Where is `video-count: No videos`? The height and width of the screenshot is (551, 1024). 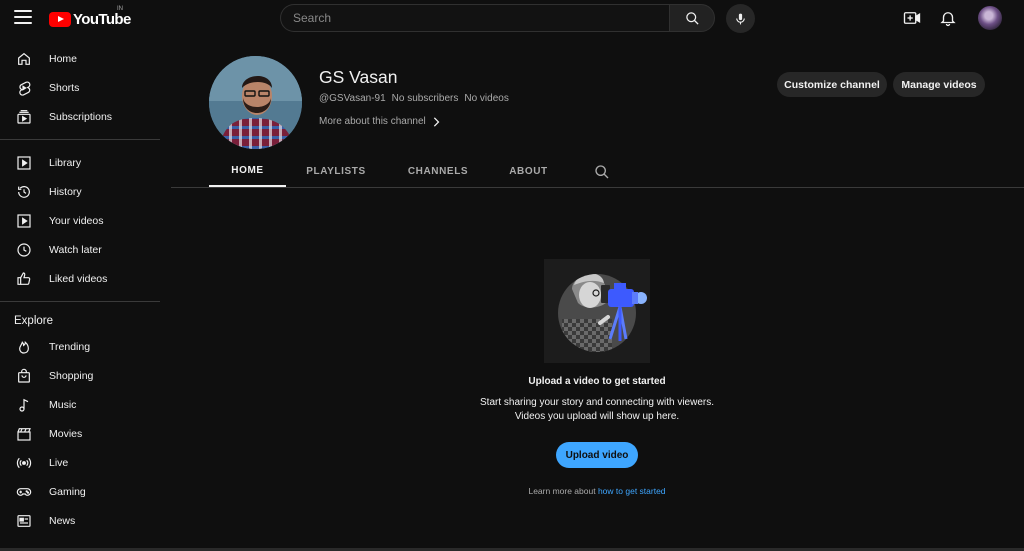
video-count: No videos is located at coordinates (486, 98).